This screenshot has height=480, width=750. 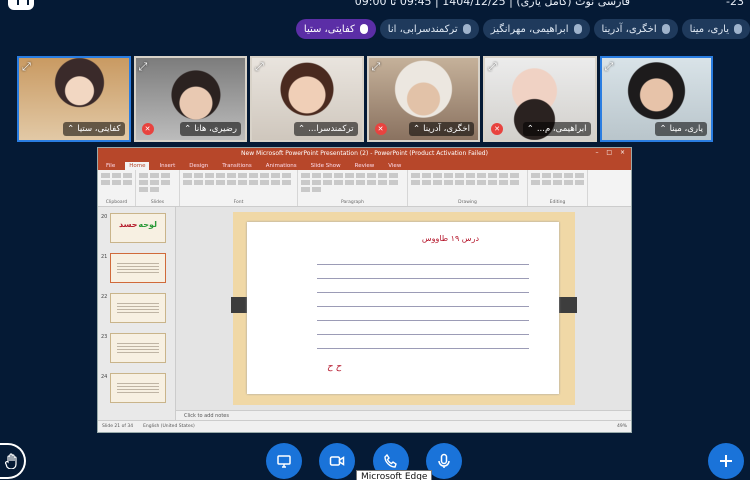 I want to click on participant-nameplate: کفایتی، ستیا ⌃, so click(x=94, y=129).